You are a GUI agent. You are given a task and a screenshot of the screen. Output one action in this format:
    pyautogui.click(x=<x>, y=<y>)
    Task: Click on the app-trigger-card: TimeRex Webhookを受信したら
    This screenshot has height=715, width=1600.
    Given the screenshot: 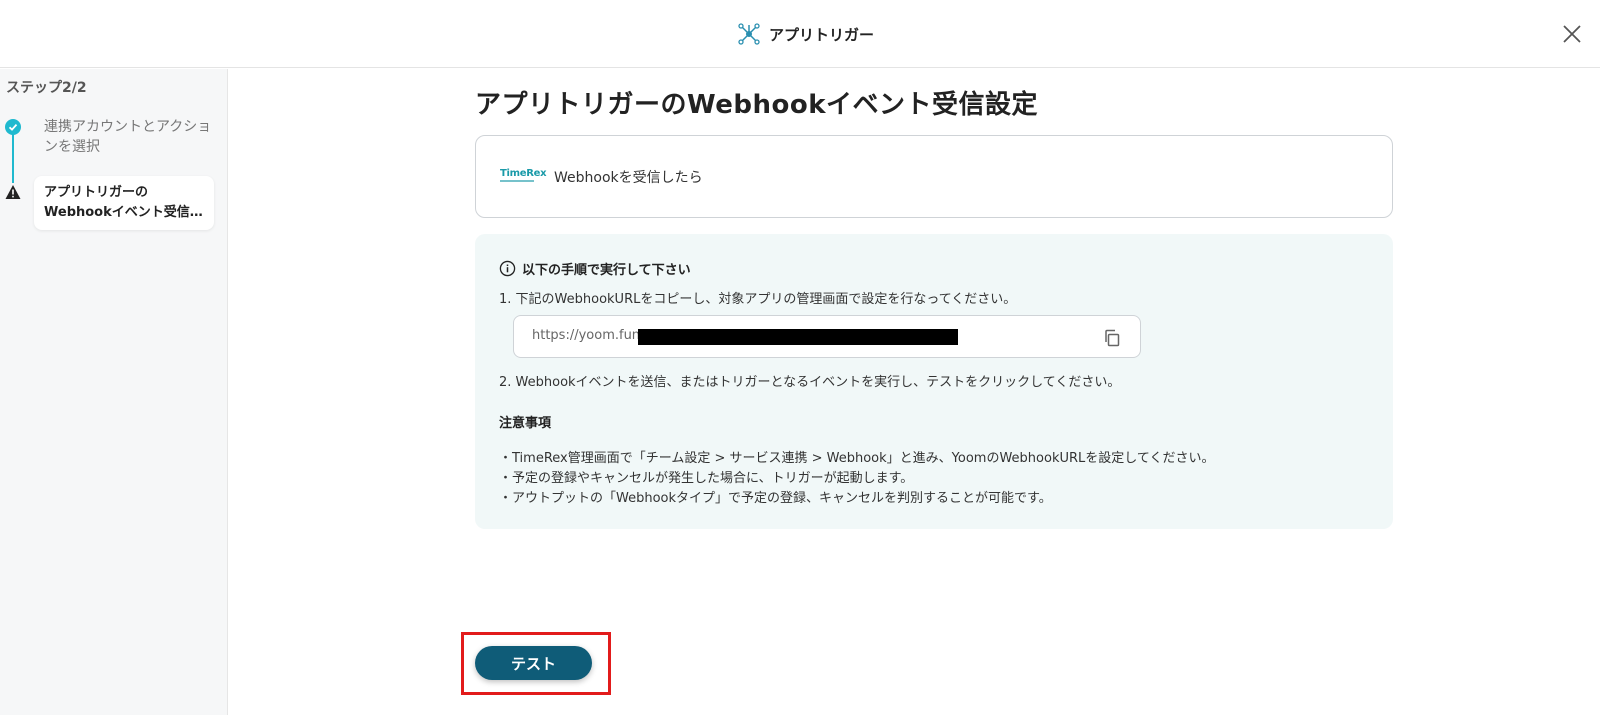 What is the action you would take?
    pyautogui.click(x=934, y=176)
    